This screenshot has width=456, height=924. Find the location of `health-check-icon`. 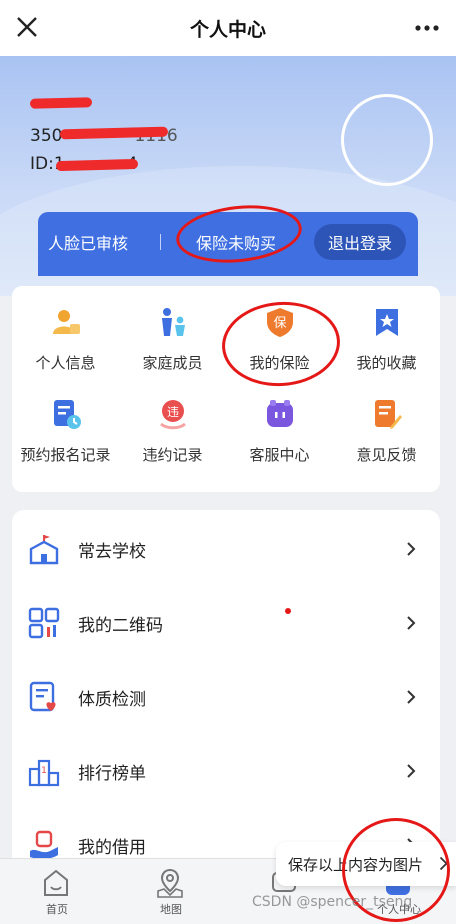

health-check-icon is located at coordinates (42, 696).